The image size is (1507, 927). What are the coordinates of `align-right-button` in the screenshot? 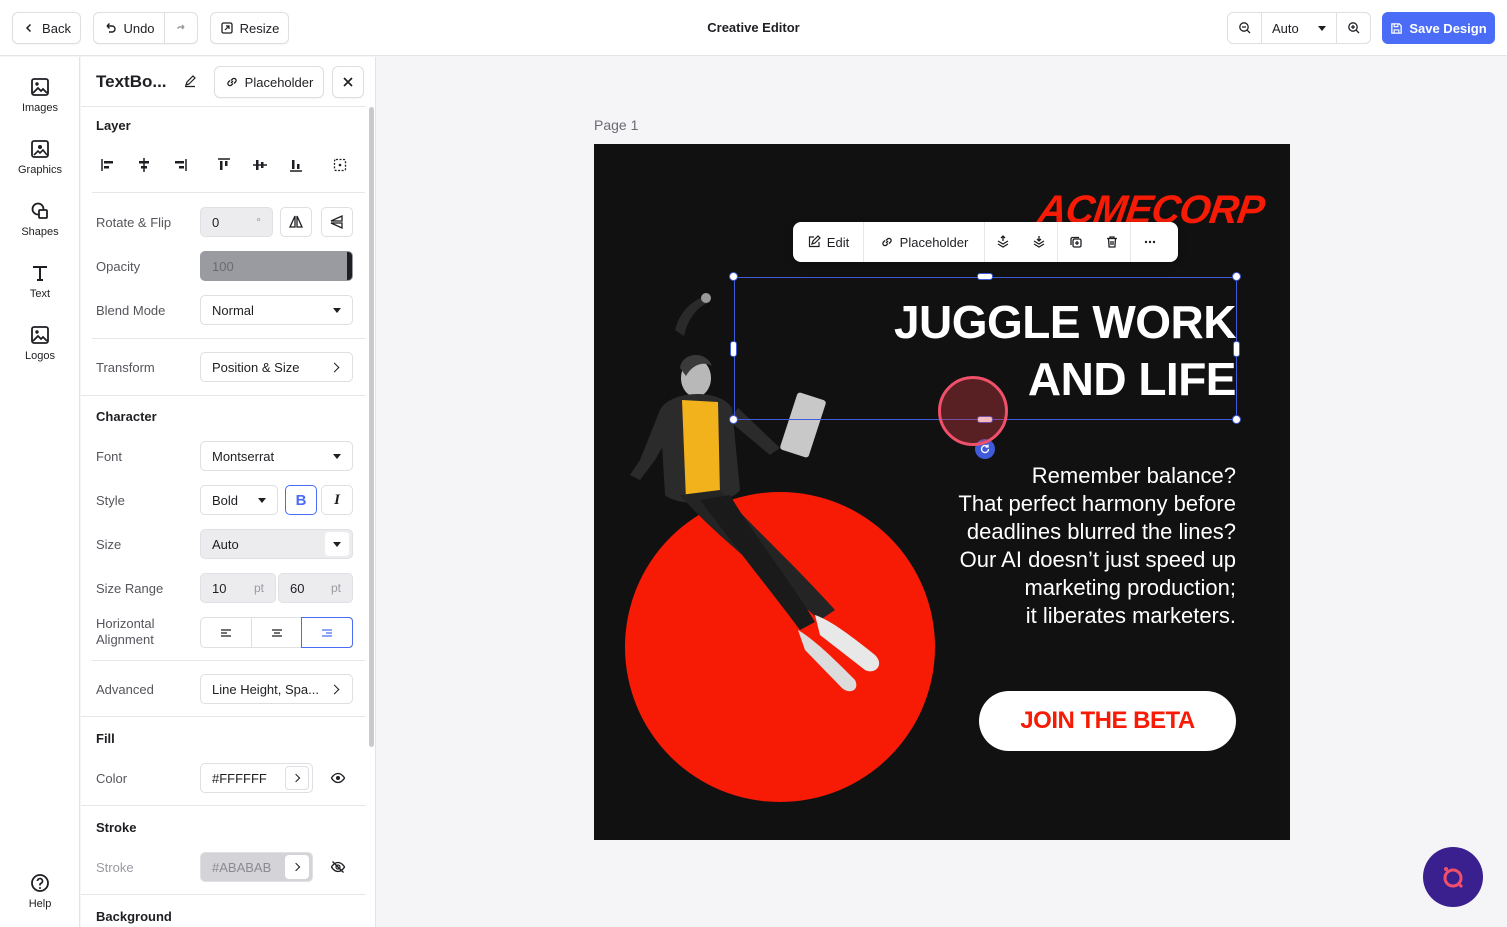 It's located at (180, 165).